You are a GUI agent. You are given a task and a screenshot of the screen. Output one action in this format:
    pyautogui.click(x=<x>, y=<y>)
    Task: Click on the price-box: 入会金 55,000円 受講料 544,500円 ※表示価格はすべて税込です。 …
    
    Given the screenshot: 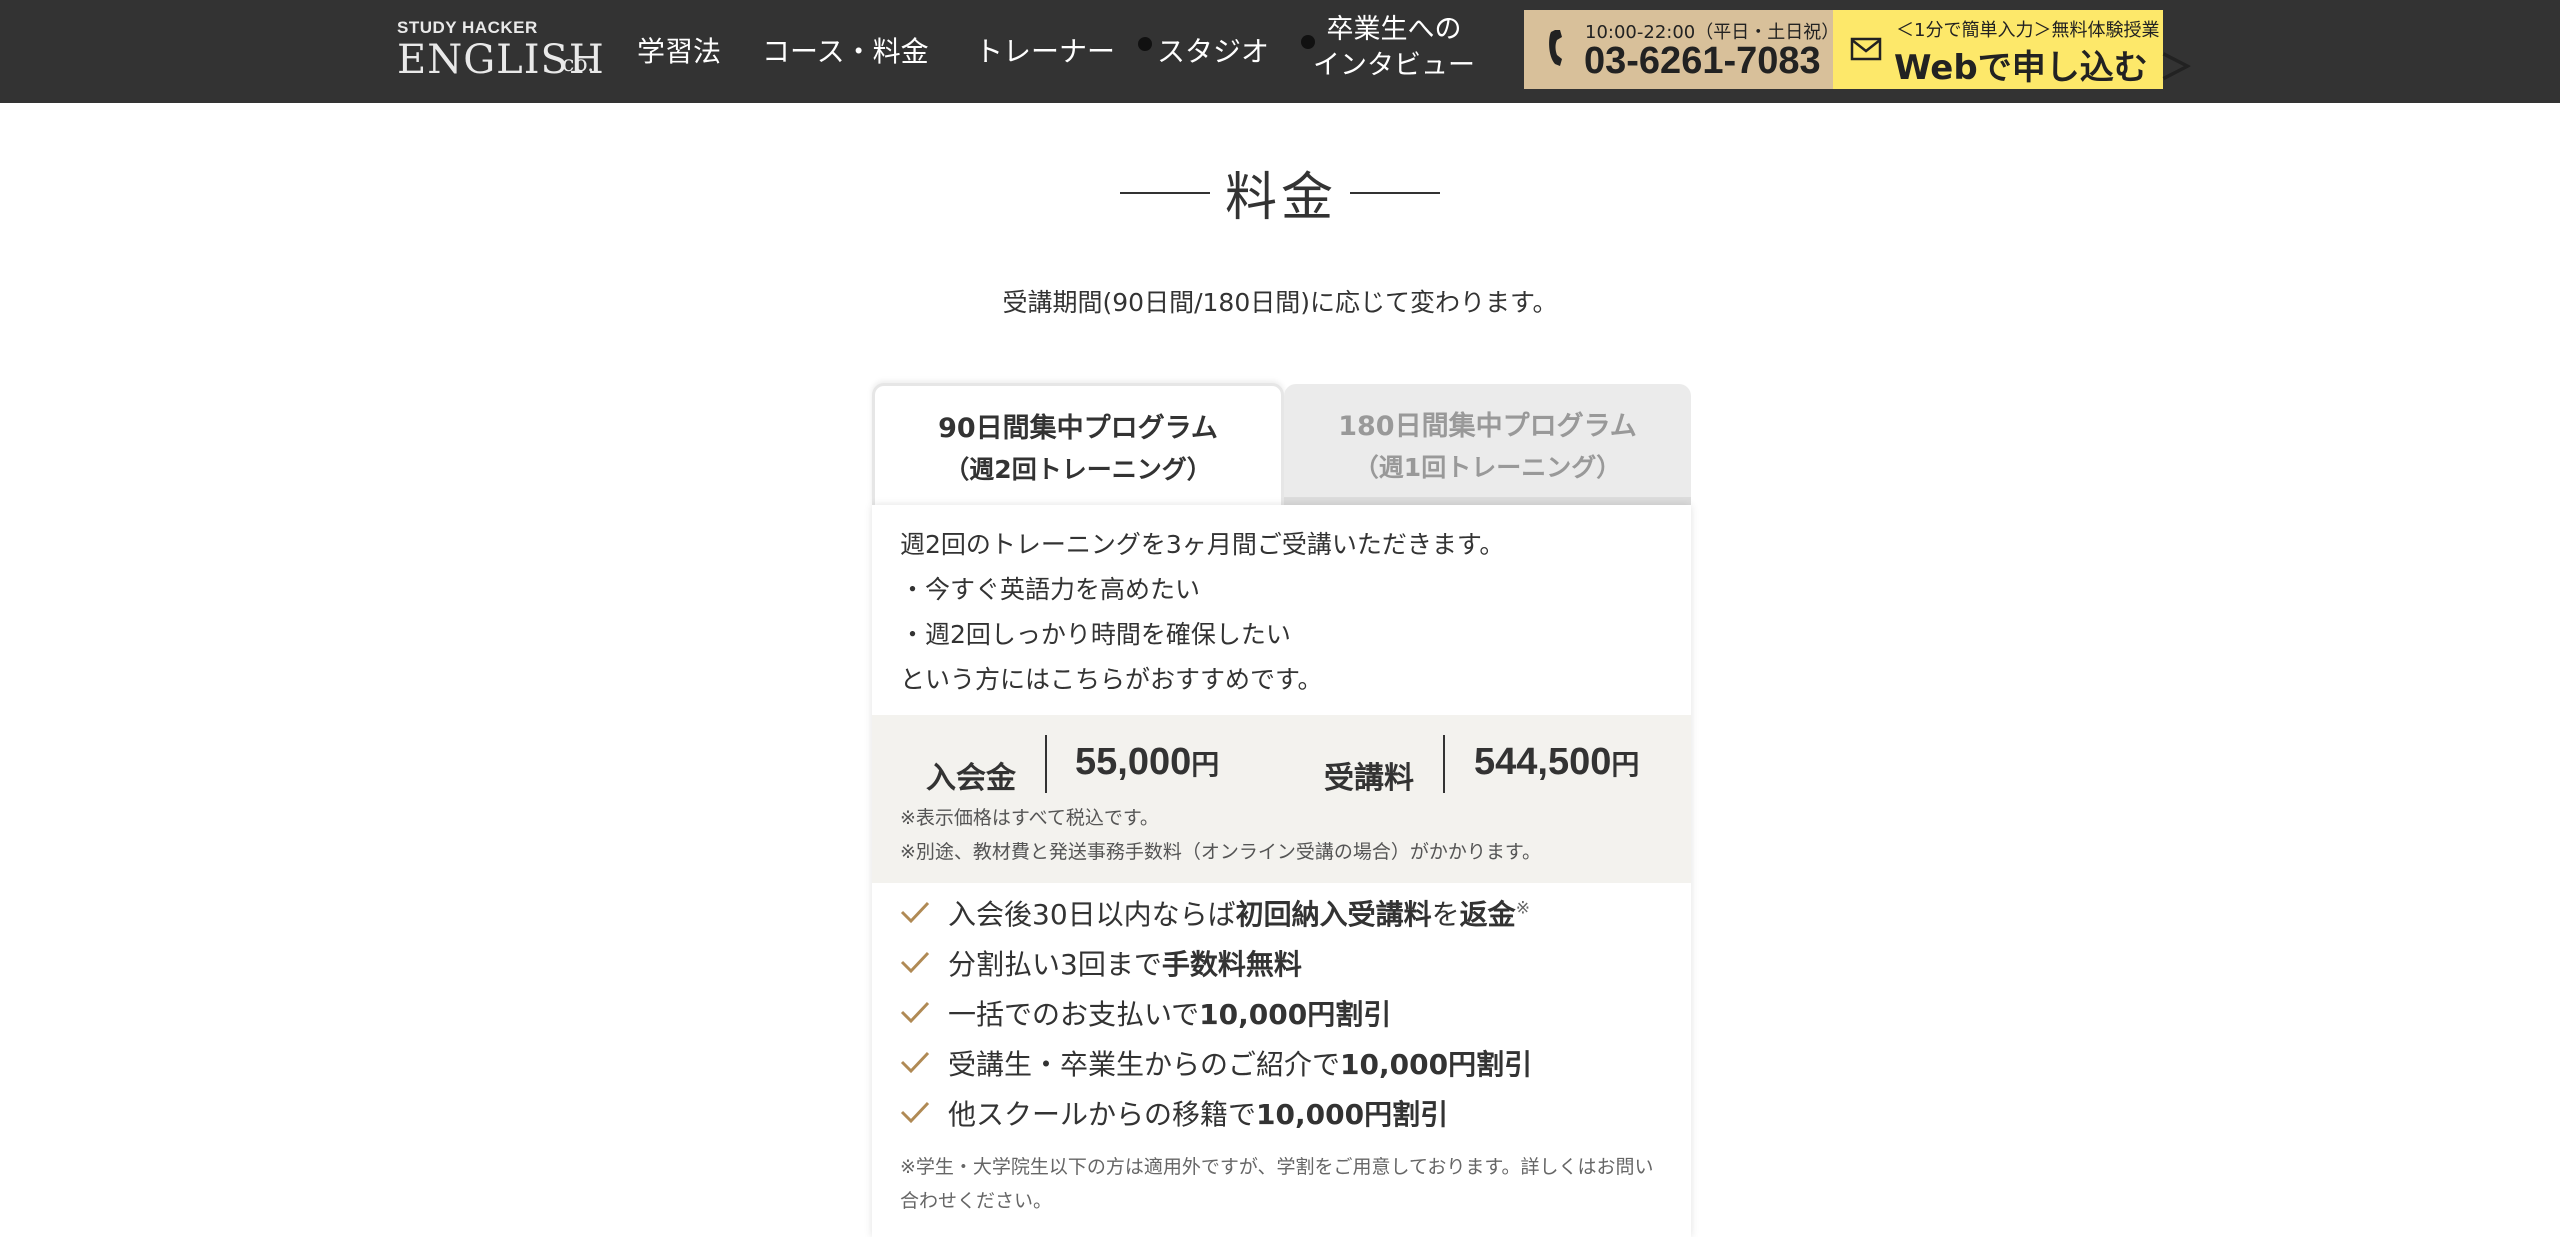 What is the action you would take?
    pyautogui.click(x=1281, y=799)
    